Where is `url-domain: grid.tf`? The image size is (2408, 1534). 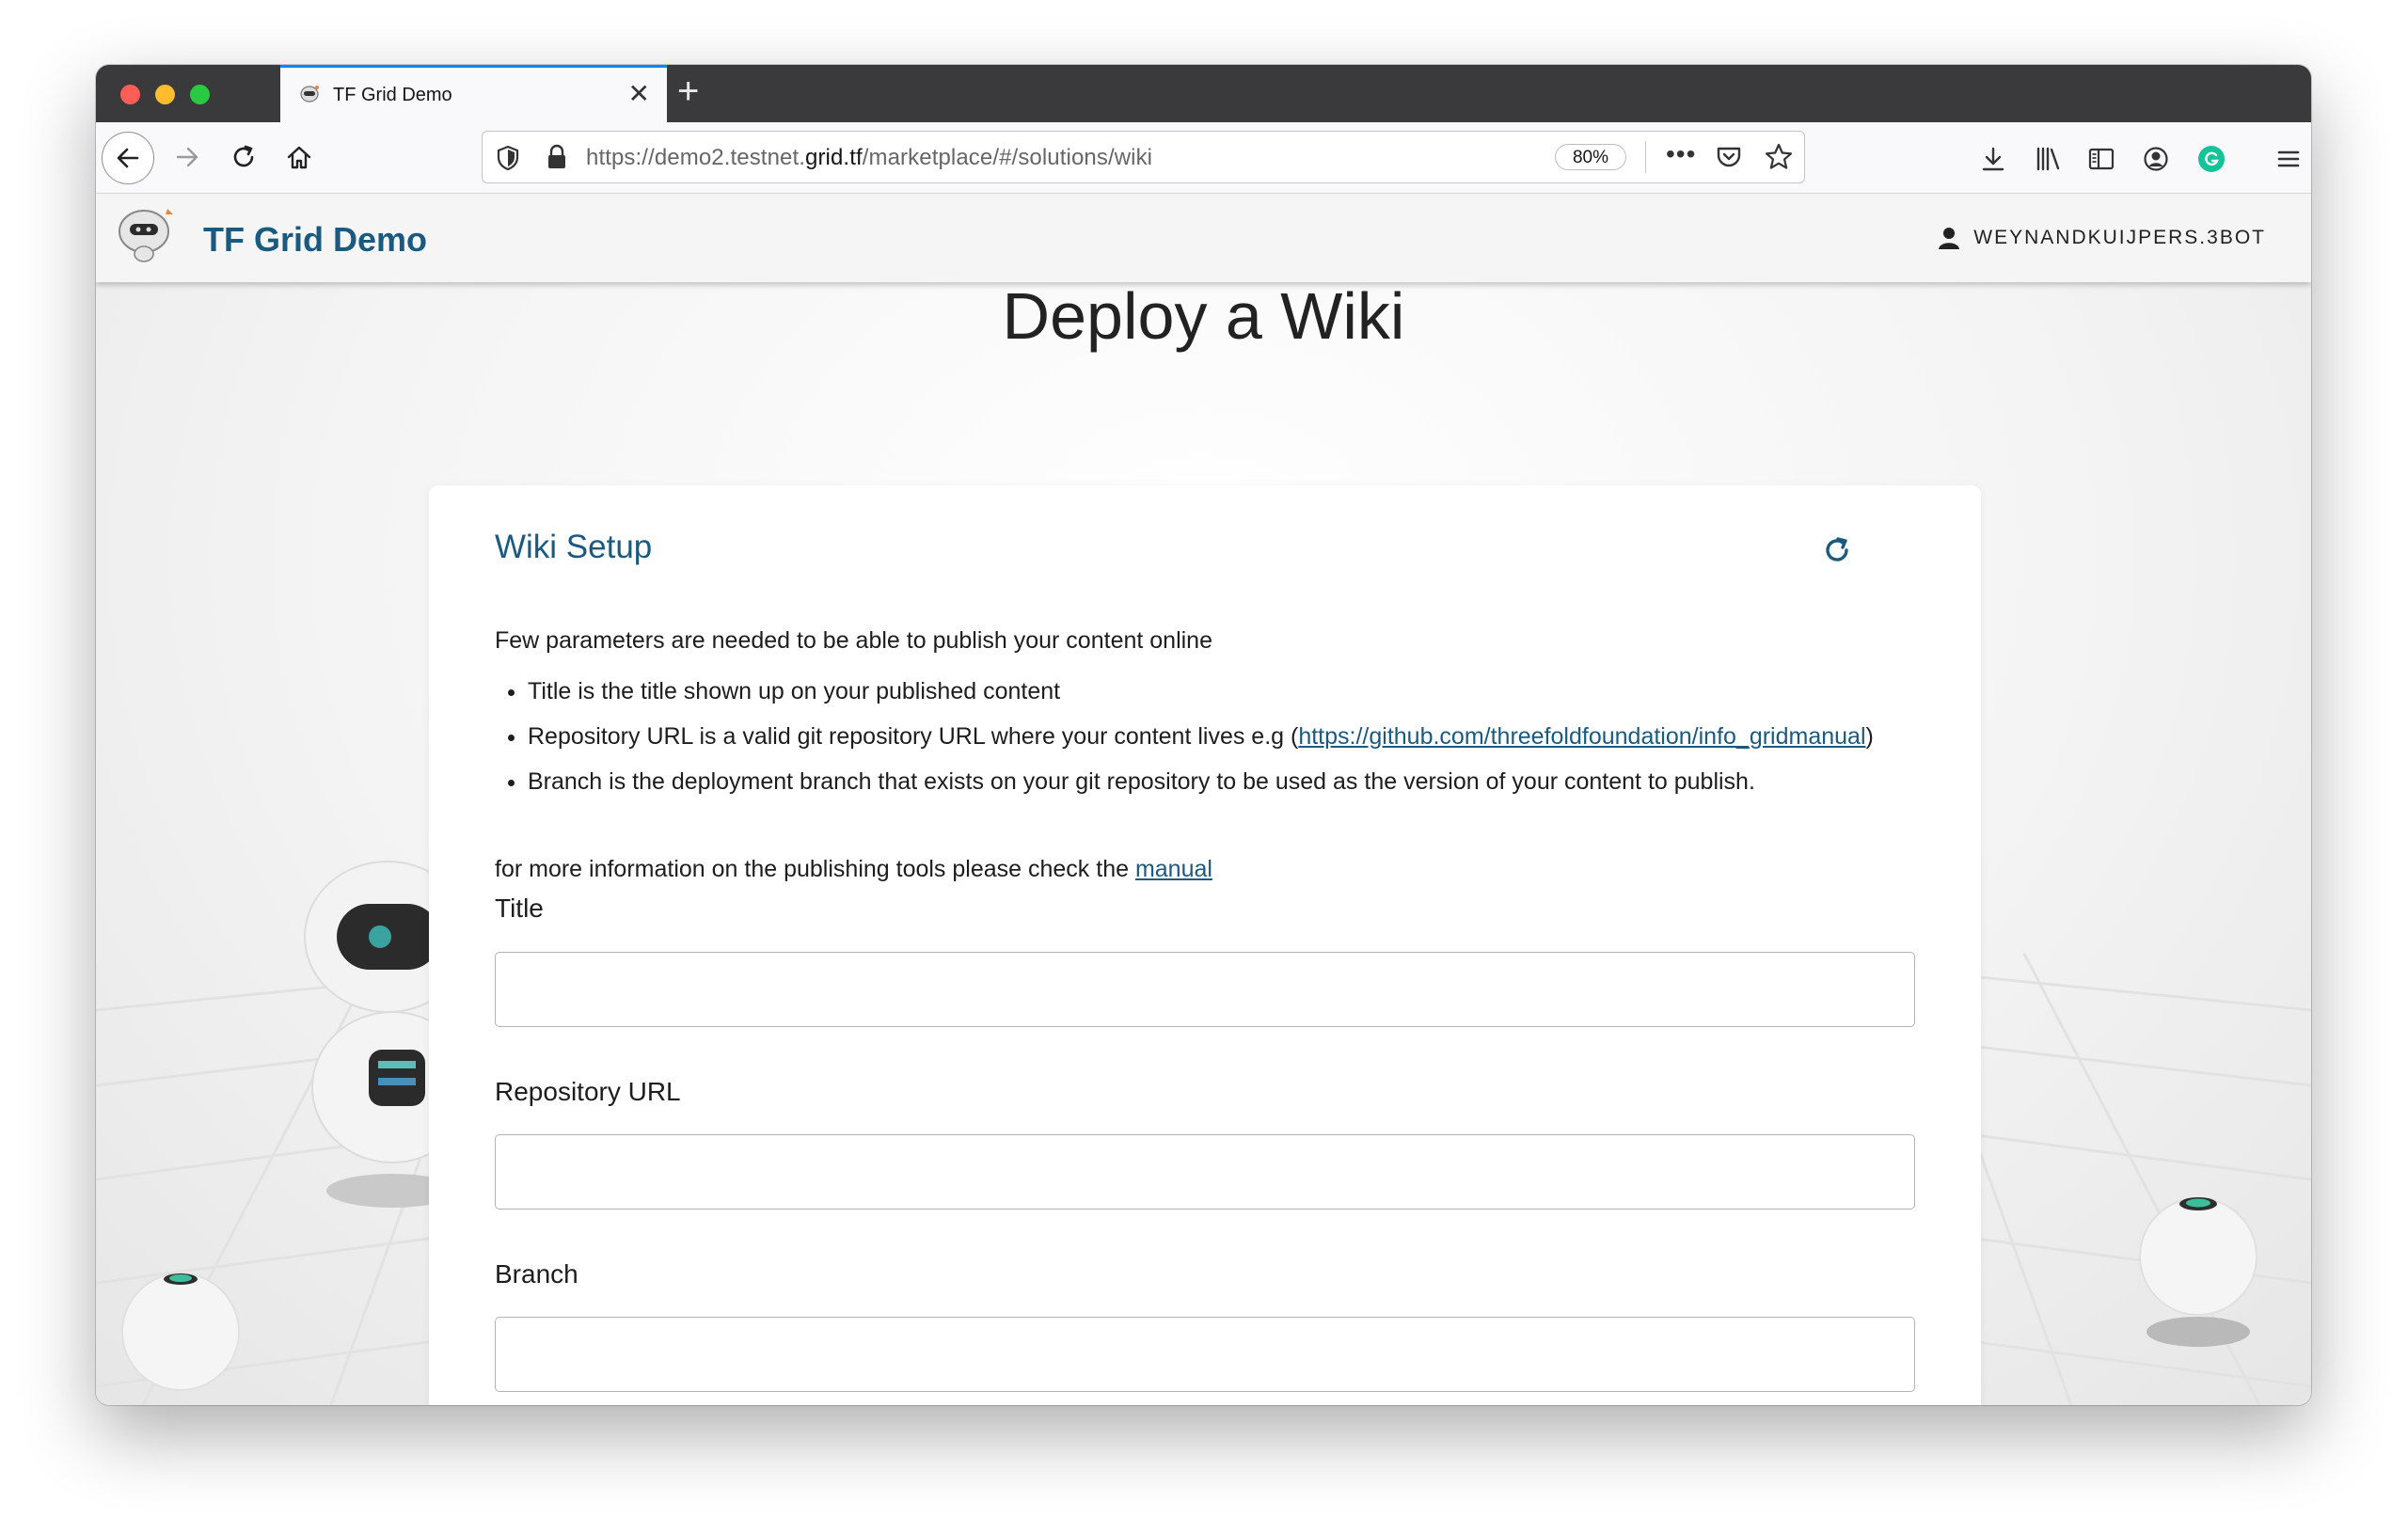 url-domain: grid.tf is located at coordinates (834, 157).